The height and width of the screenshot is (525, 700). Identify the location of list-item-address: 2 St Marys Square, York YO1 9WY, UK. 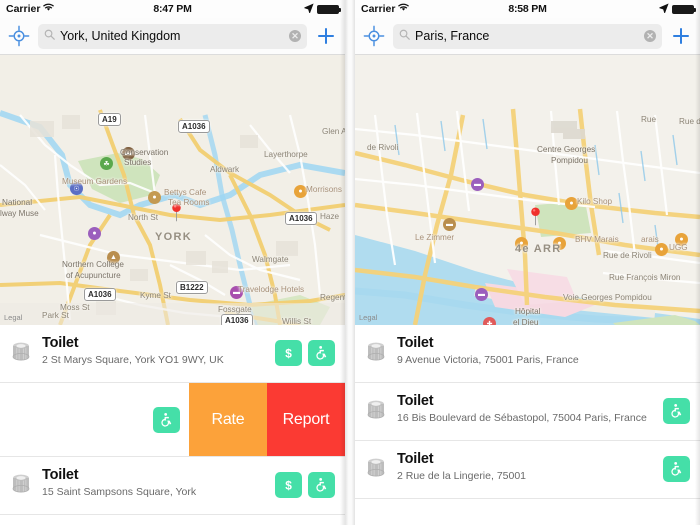
(133, 360).